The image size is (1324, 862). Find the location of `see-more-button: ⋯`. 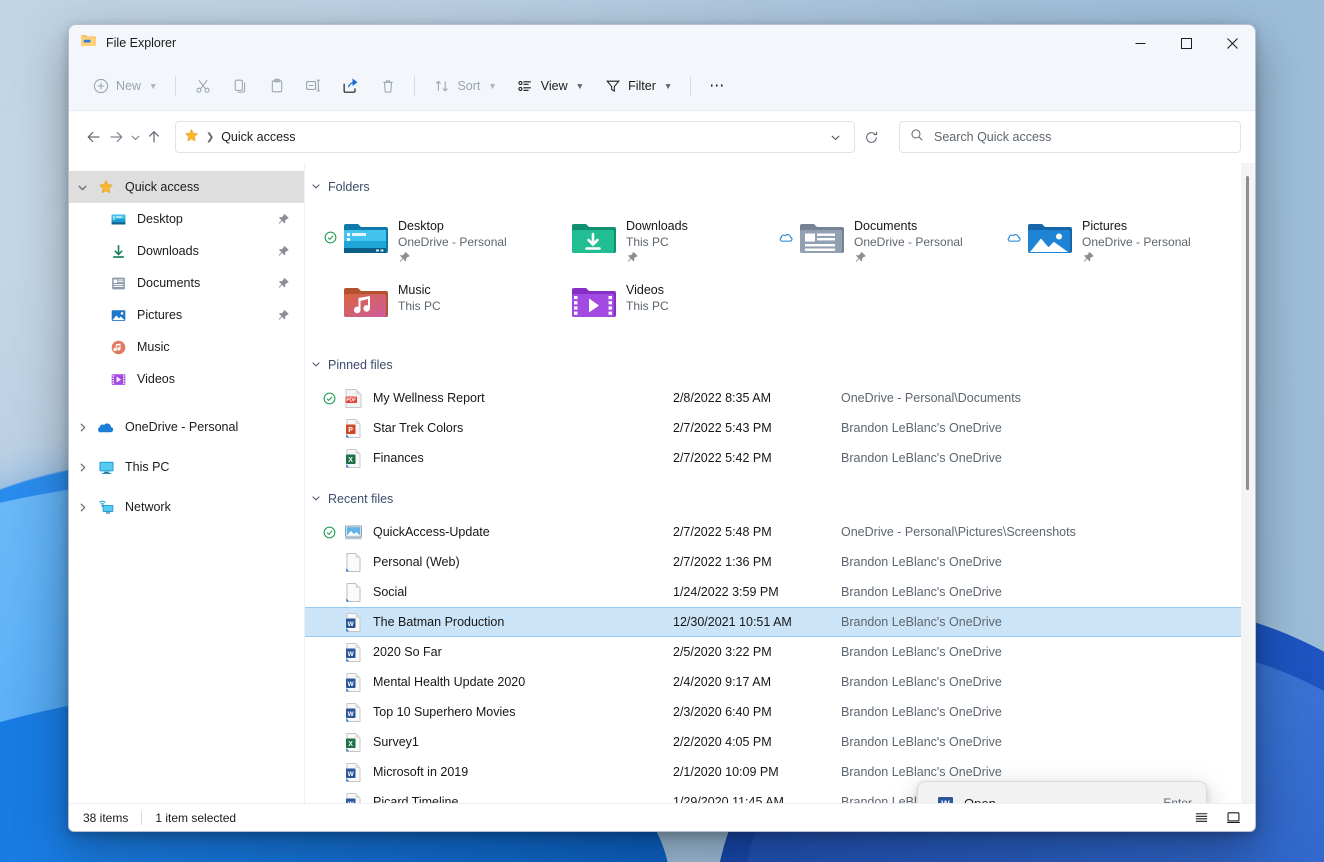

see-more-button: ⋯ is located at coordinates (717, 86).